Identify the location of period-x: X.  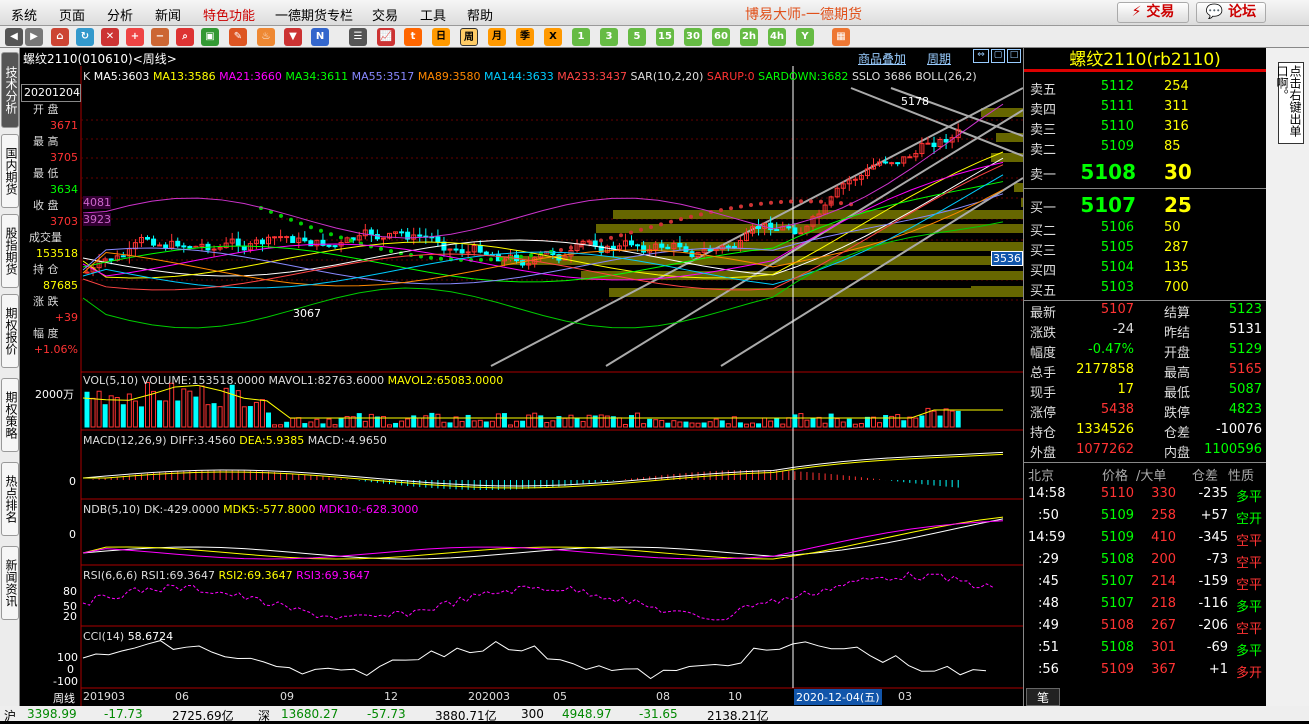
(553, 37).